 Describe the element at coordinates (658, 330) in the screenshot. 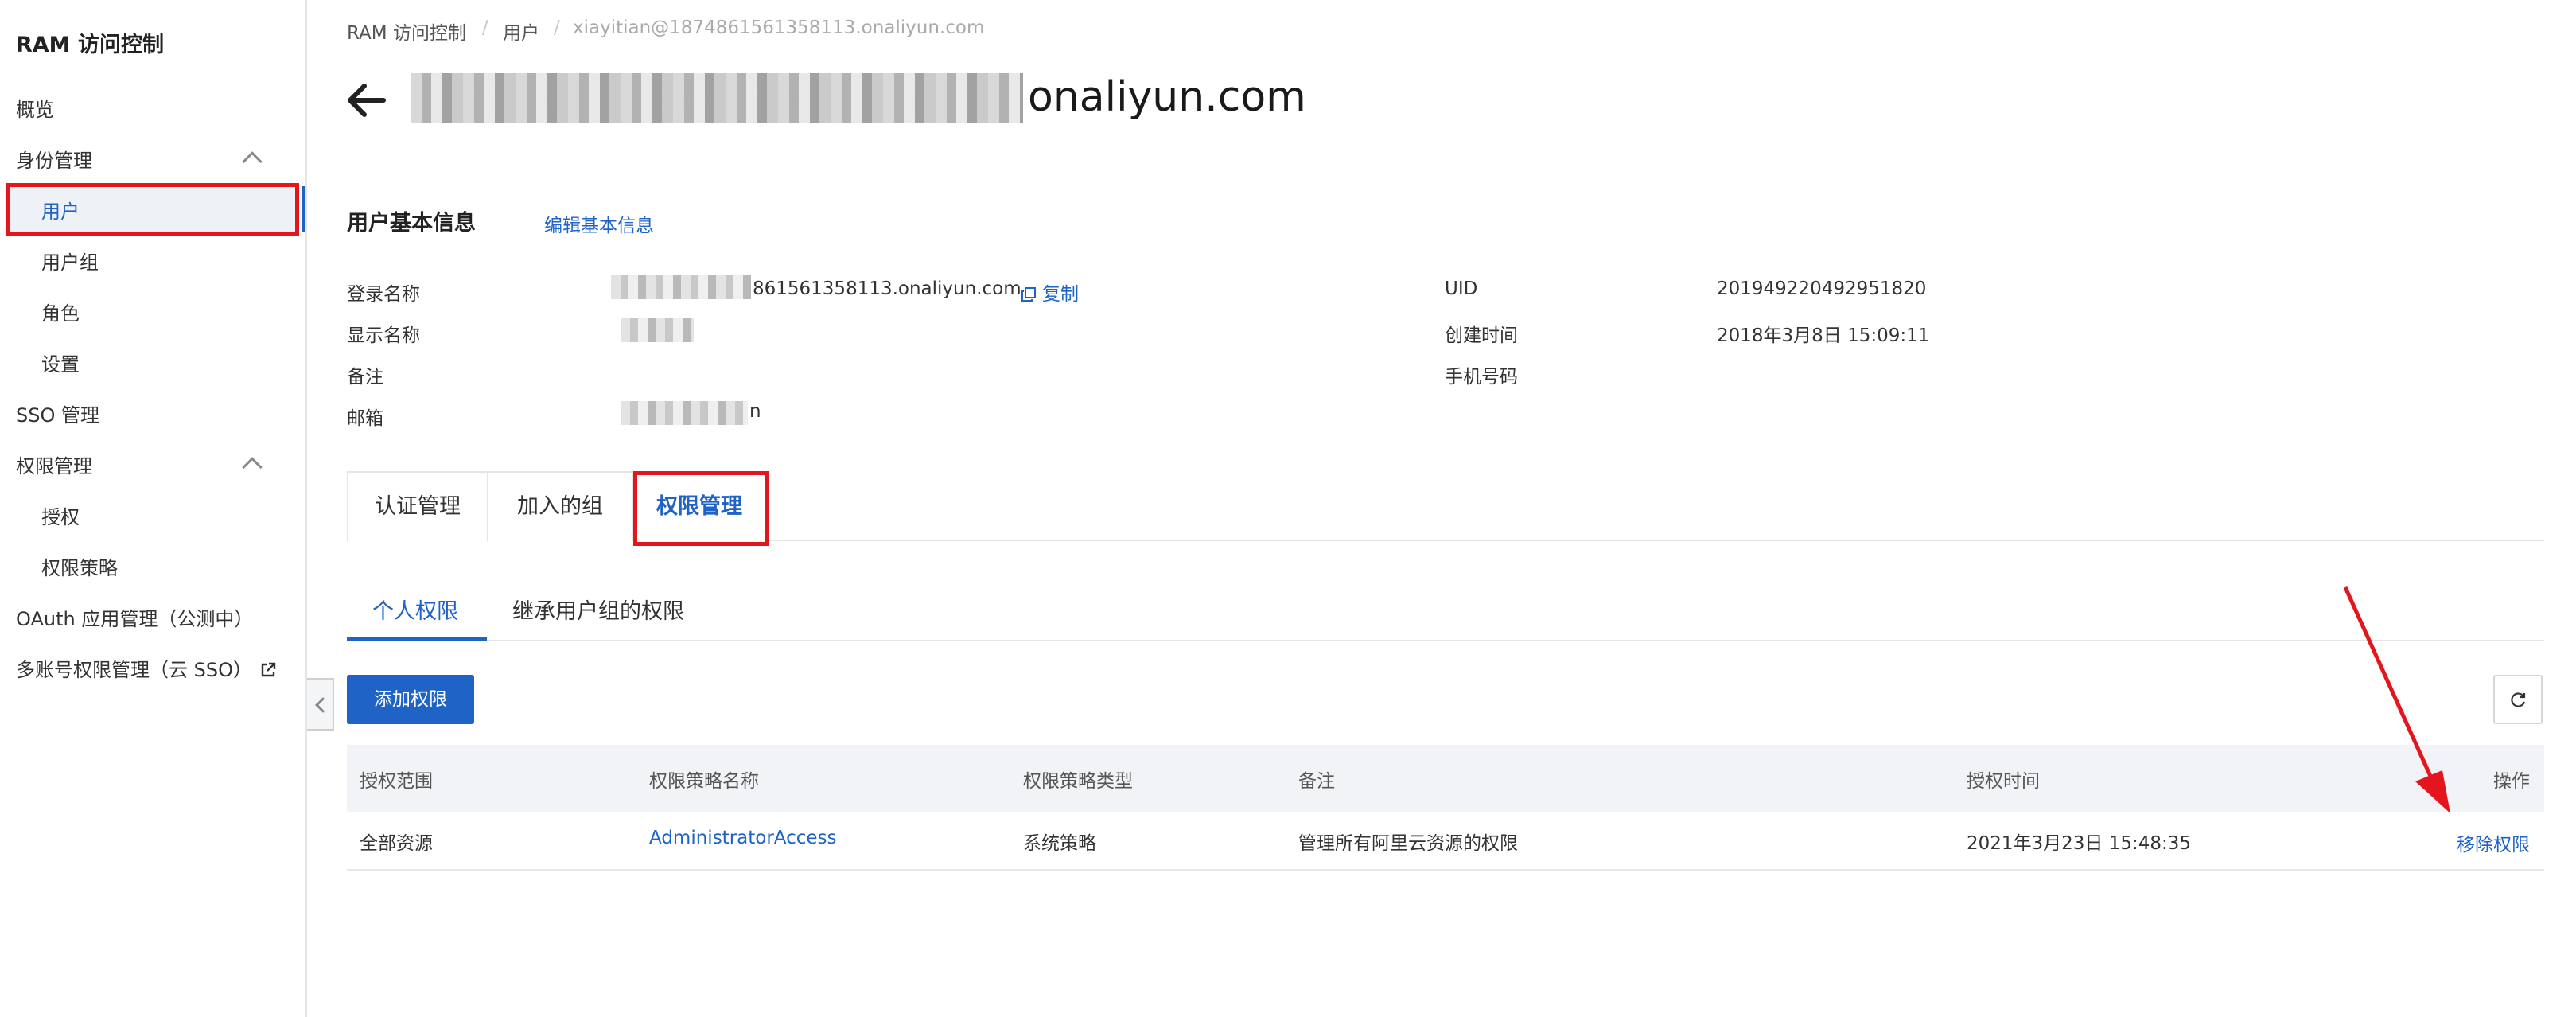

I see `redacted-display-name` at that location.